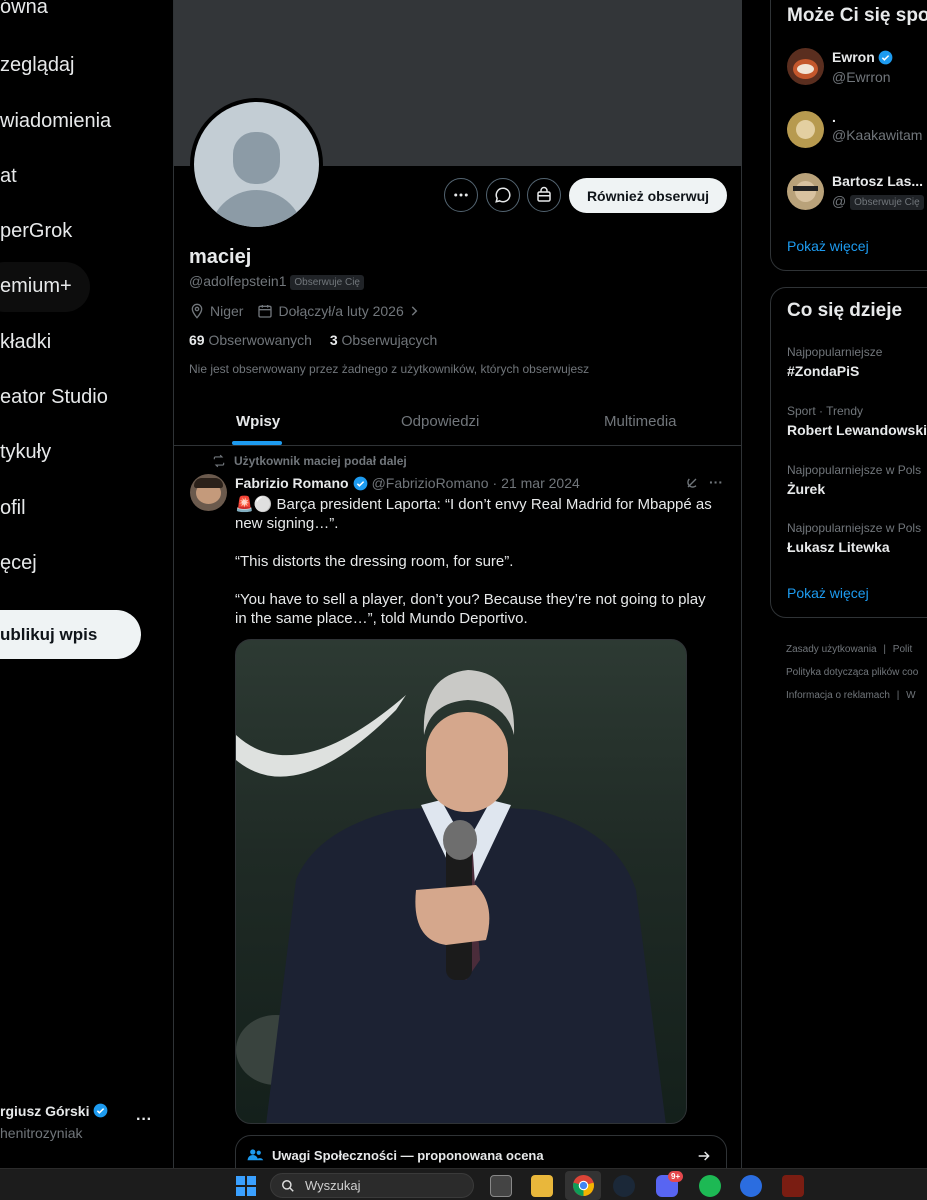 This screenshot has width=927, height=1200. I want to click on account-name-text: rgiusz Górski, so click(45, 1111).